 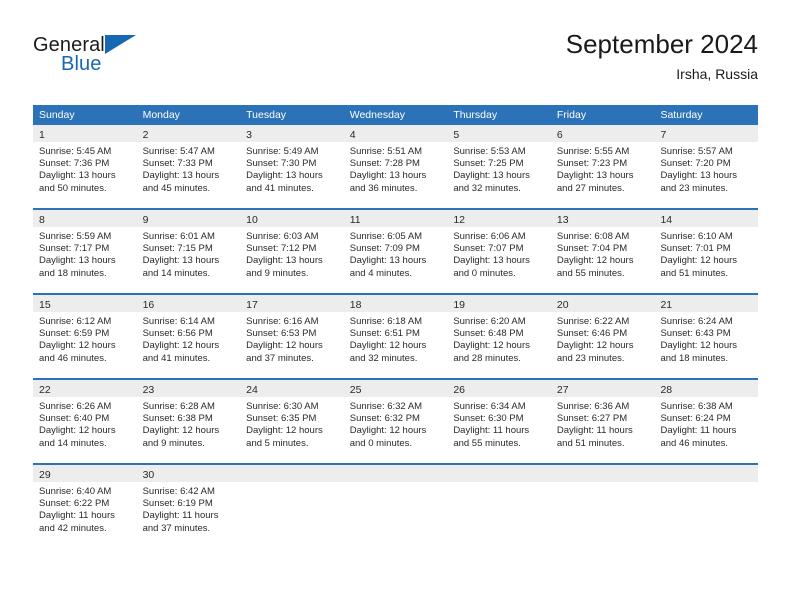 What do you see at coordinates (277, 443) in the screenshot?
I see `daylight-text-line2: and 5 minutes.` at bounding box center [277, 443].